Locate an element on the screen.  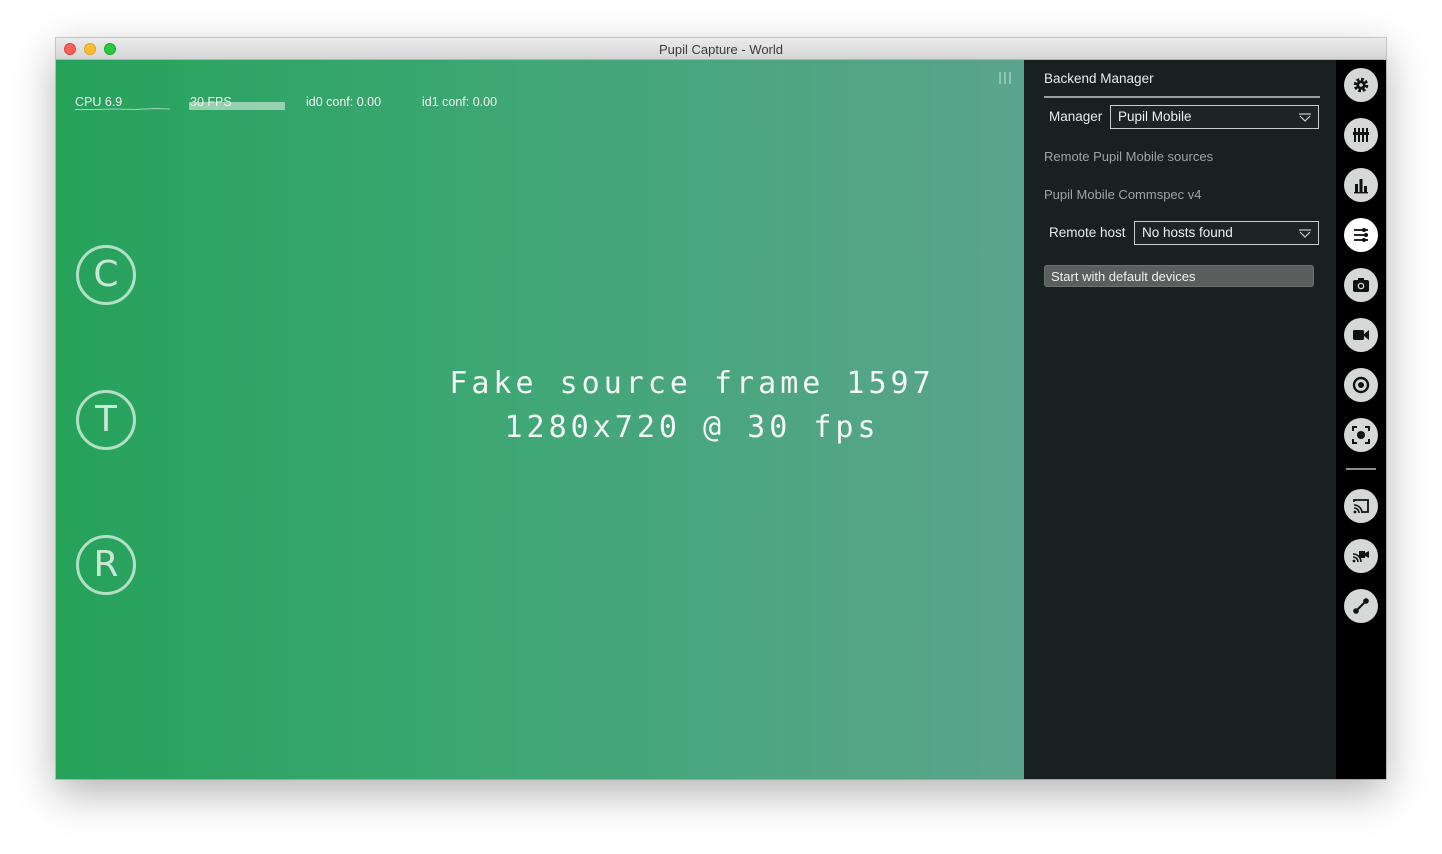
remote-host-select: No hosts found is located at coordinates (1226, 233).